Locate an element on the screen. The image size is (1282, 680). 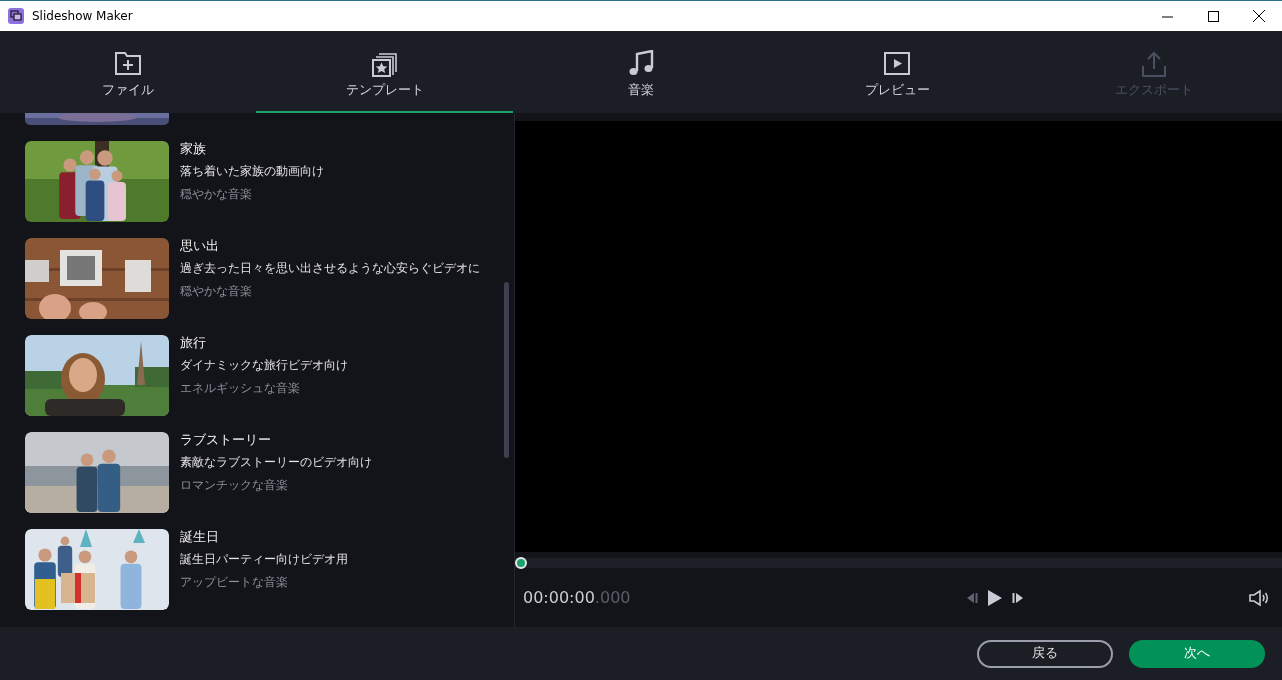
template-title: 思い出 is located at coordinates (200, 246).